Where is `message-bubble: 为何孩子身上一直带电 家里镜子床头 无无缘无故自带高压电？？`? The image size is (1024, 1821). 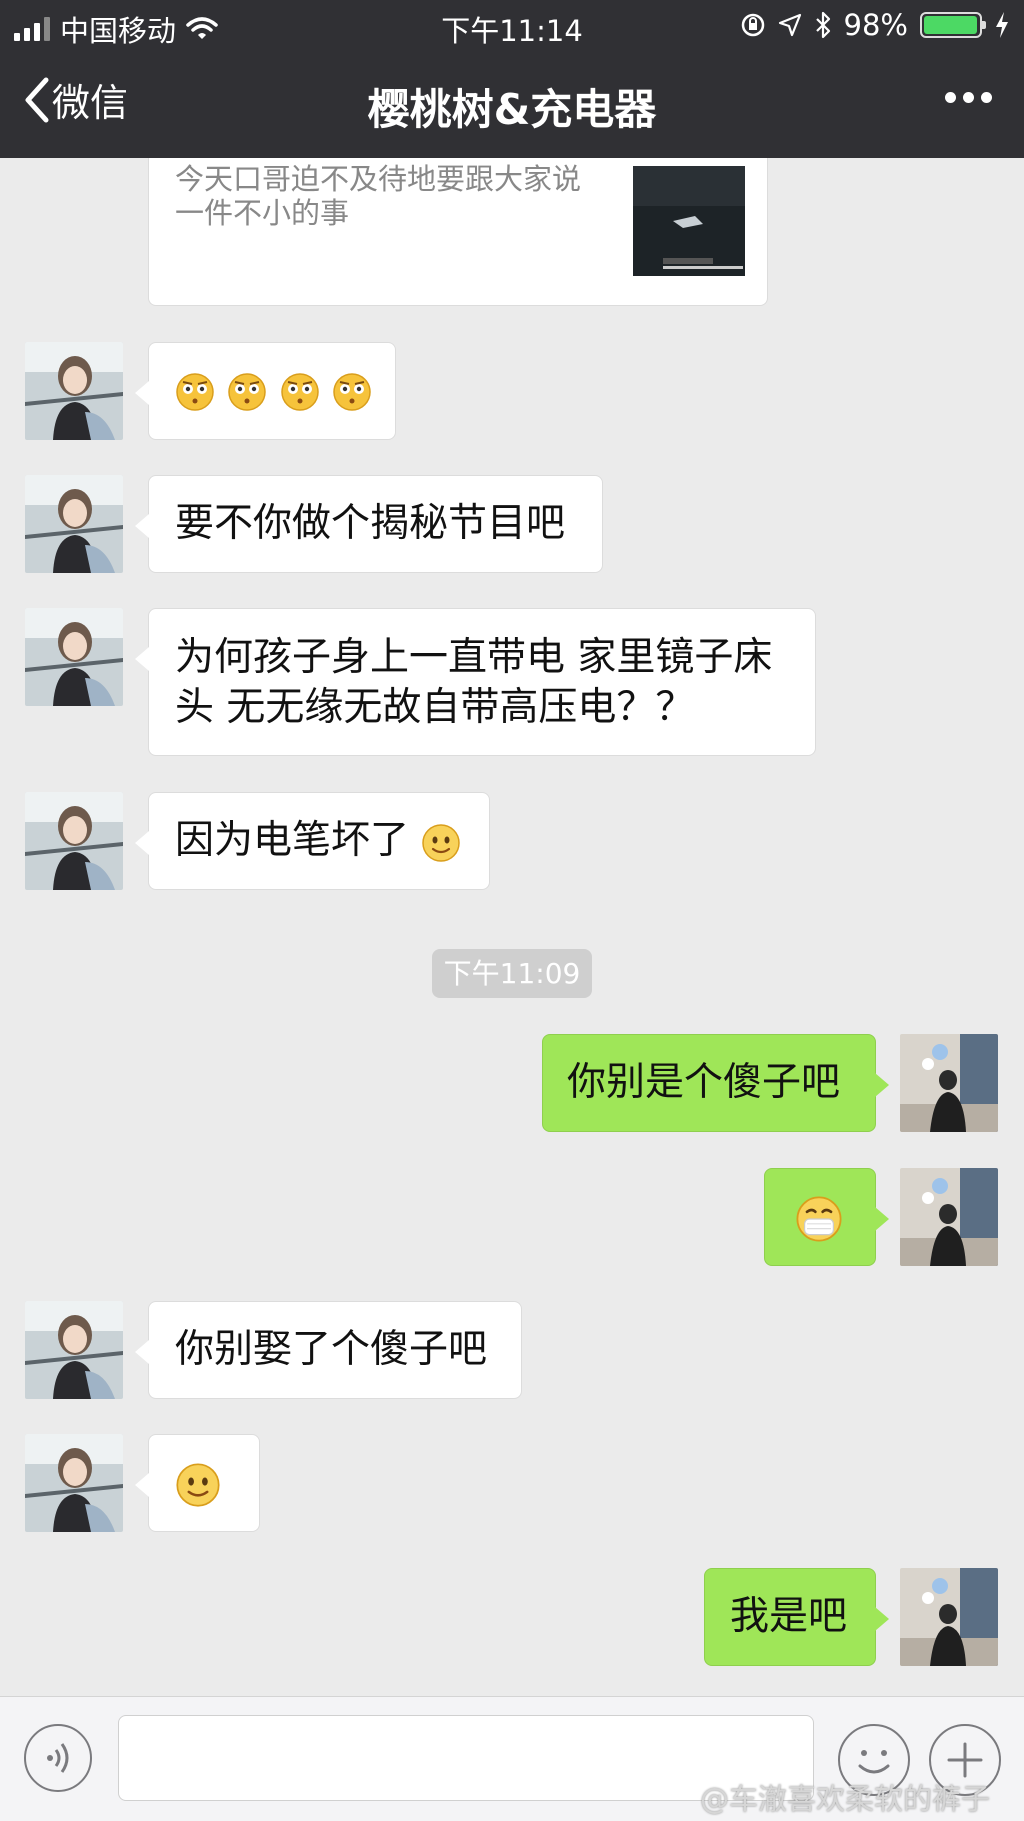 message-bubble: 为何孩子身上一直带电 家里镜子床头 无无缘无故自带高压电？？ is located at coordinates (475, 682).